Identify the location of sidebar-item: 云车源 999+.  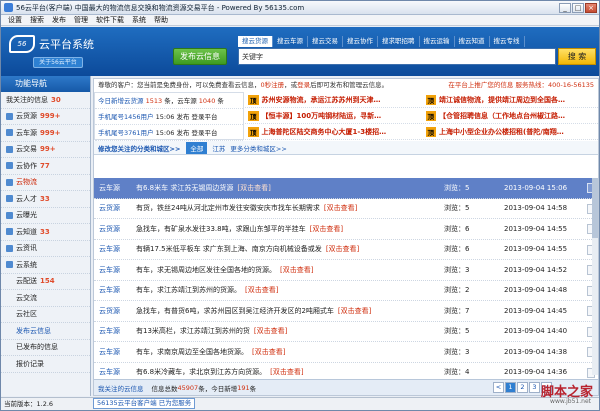
(45, 133).